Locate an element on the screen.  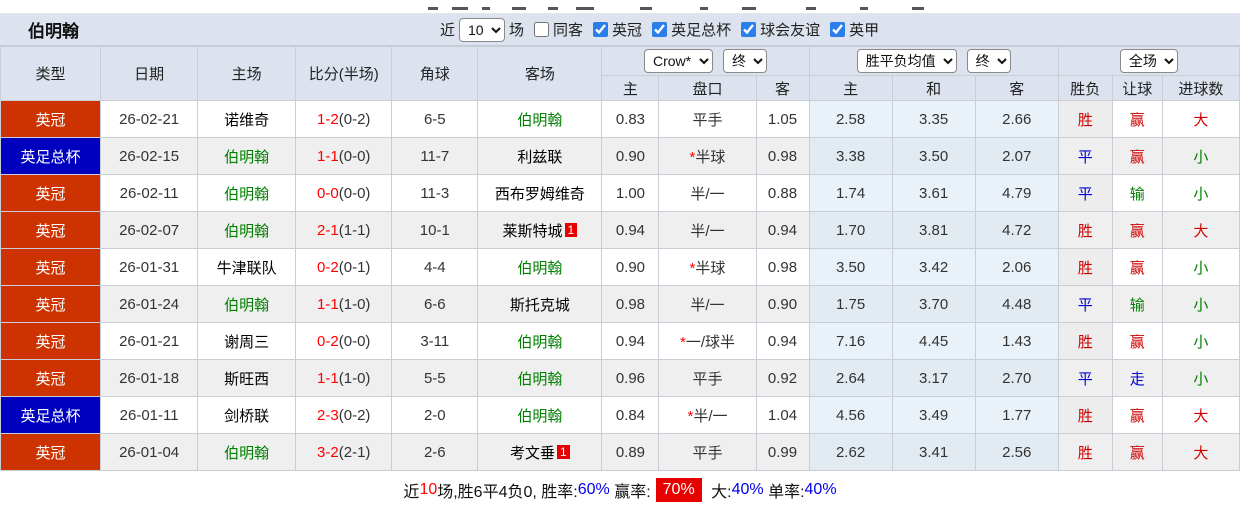
eu-away-odds: 2.66 is located at coordinates (1016, 119).